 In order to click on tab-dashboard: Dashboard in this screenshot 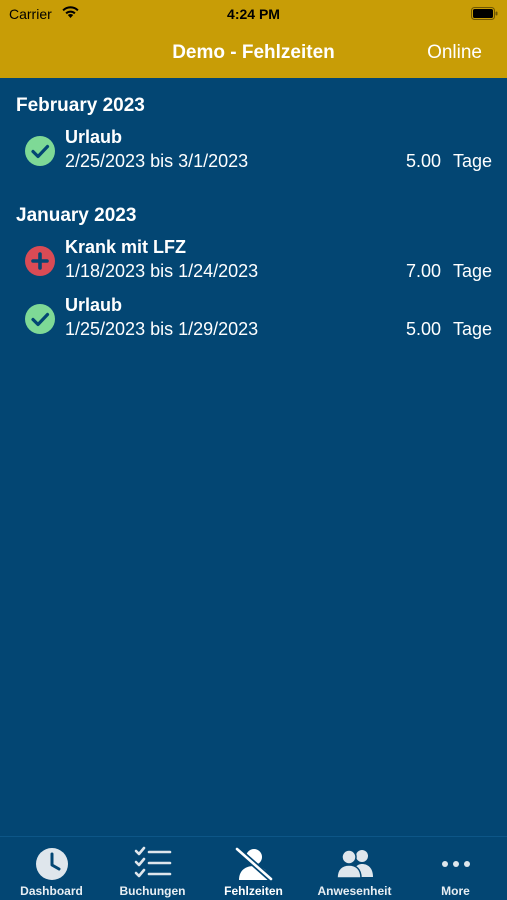, I will do `click(51, 868)`.